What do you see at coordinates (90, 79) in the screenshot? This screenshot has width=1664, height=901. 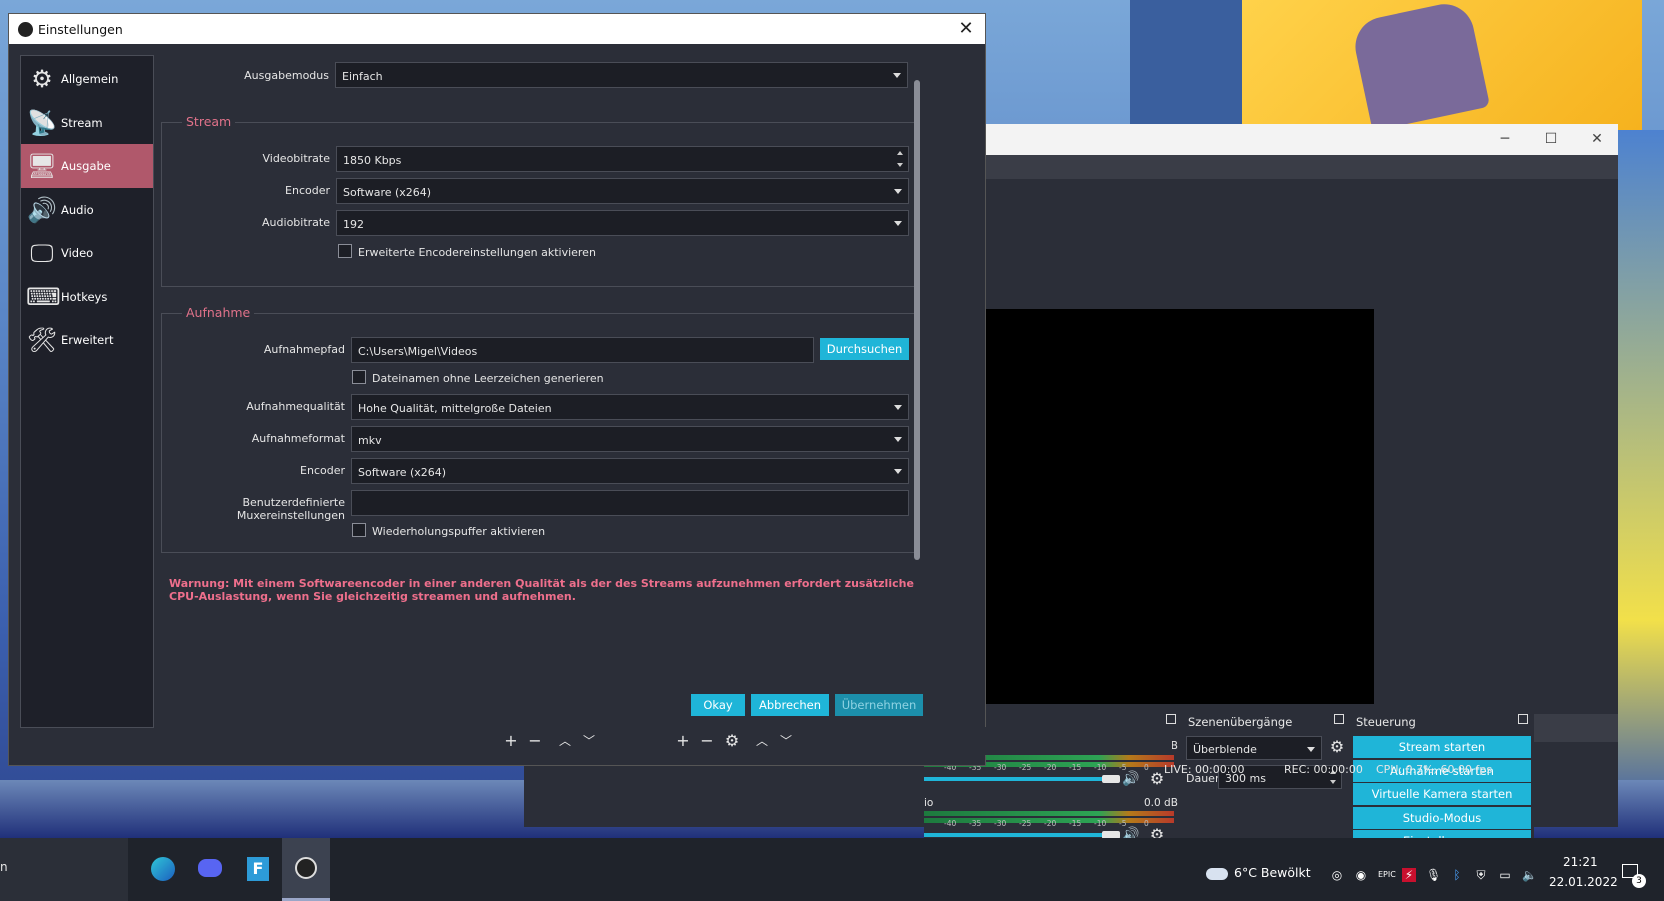 I see `sidebar-item-label: Allgemein` at bounding box center [90, 79].